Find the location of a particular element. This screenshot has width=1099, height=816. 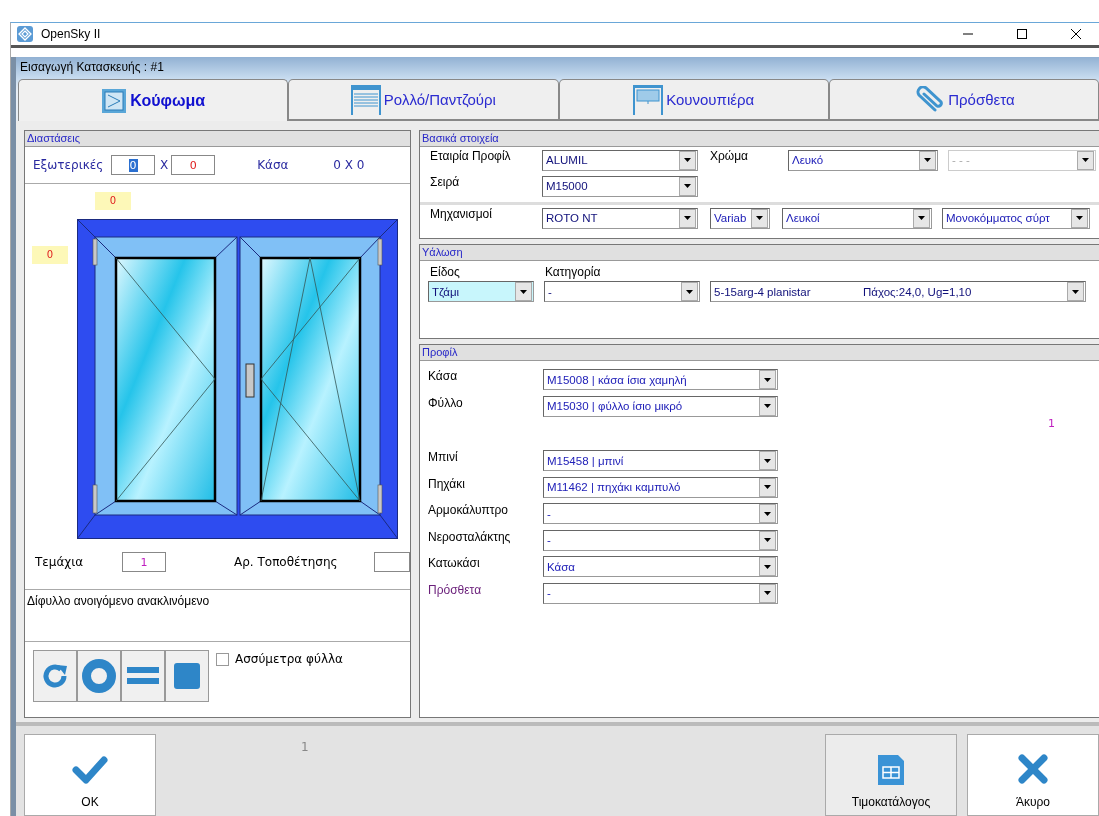

dropdown: Τζάμι is located at coordinates (481, 291).